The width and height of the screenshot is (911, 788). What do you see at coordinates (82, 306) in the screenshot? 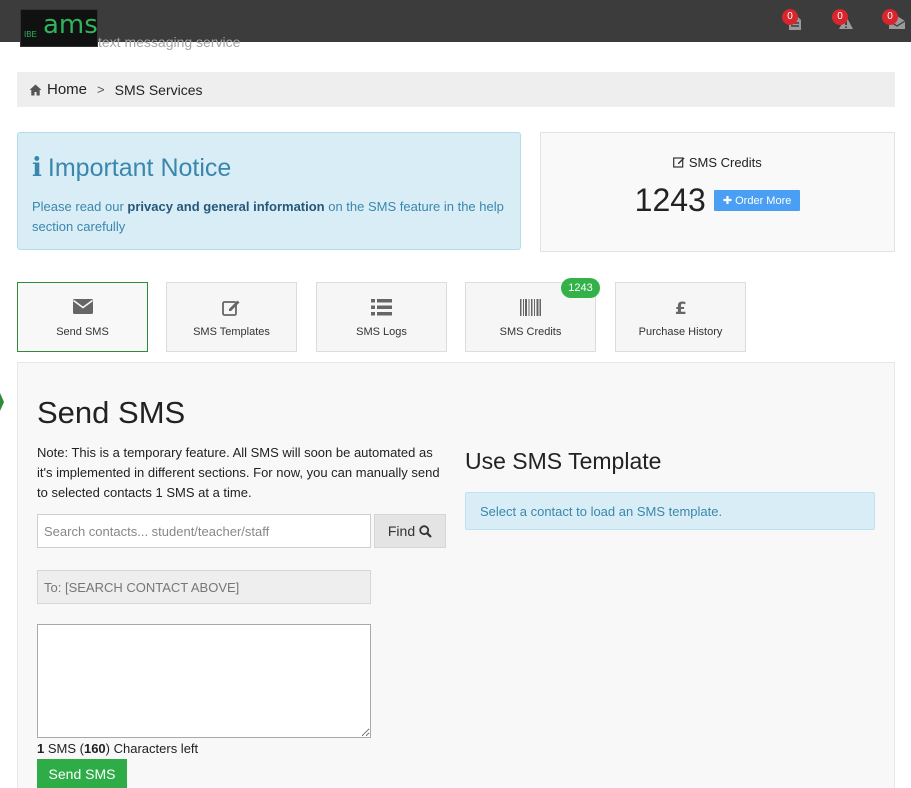
I see `envelope-icon` at bounding box center [82, 306].